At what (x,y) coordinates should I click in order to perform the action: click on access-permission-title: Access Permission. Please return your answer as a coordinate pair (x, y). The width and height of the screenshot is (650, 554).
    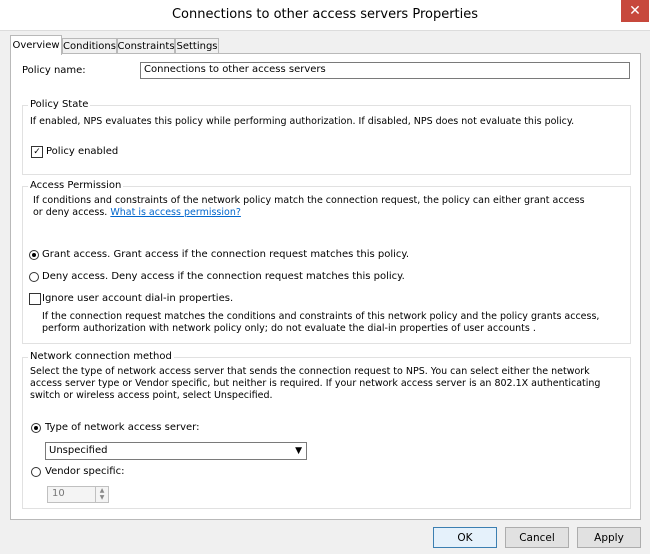
    Looking at the image, I should click on (76, 185).